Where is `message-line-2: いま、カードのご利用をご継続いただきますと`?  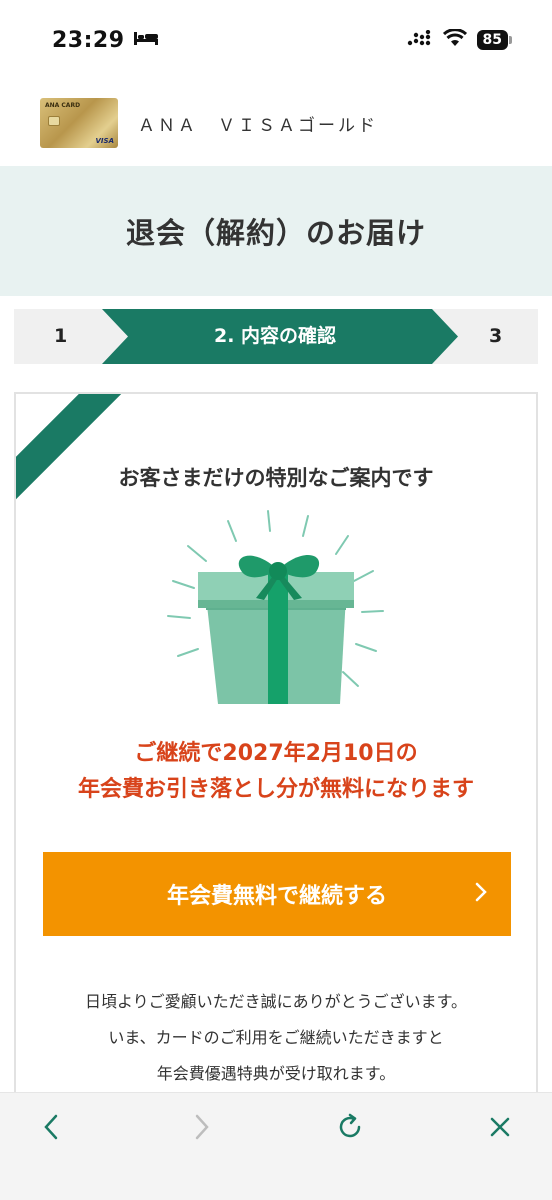
message-line-2: いま、カードのご利用をご継続いただきますと is located at coordinates (276, 1037).